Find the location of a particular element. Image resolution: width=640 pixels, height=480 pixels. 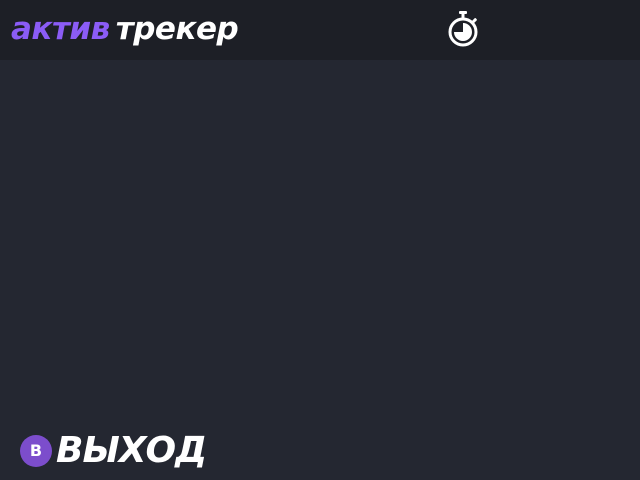

app-logo: актив трекер is located at coordinates (125, 29).